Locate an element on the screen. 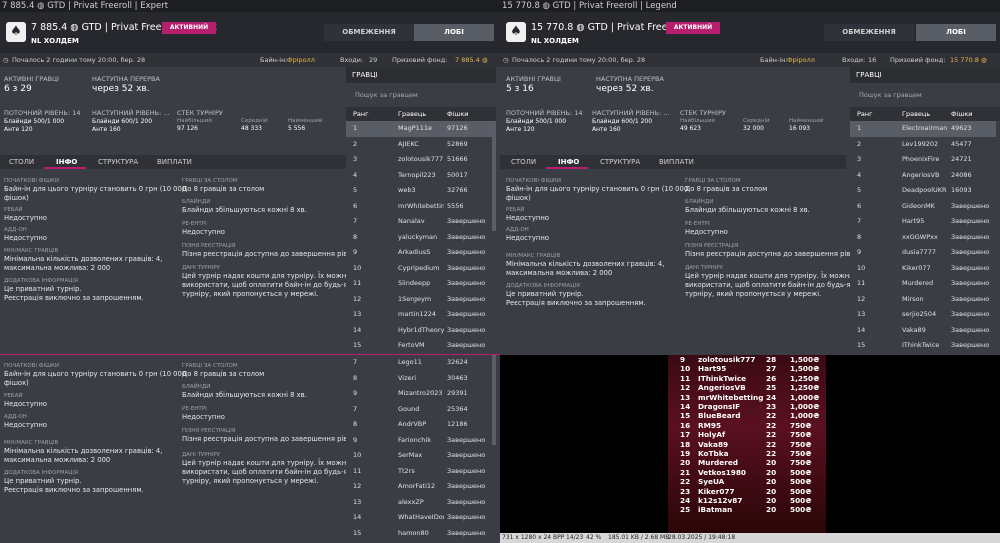  table-row: 13 martin1224 Завершено is located at coordinates (419, 315).